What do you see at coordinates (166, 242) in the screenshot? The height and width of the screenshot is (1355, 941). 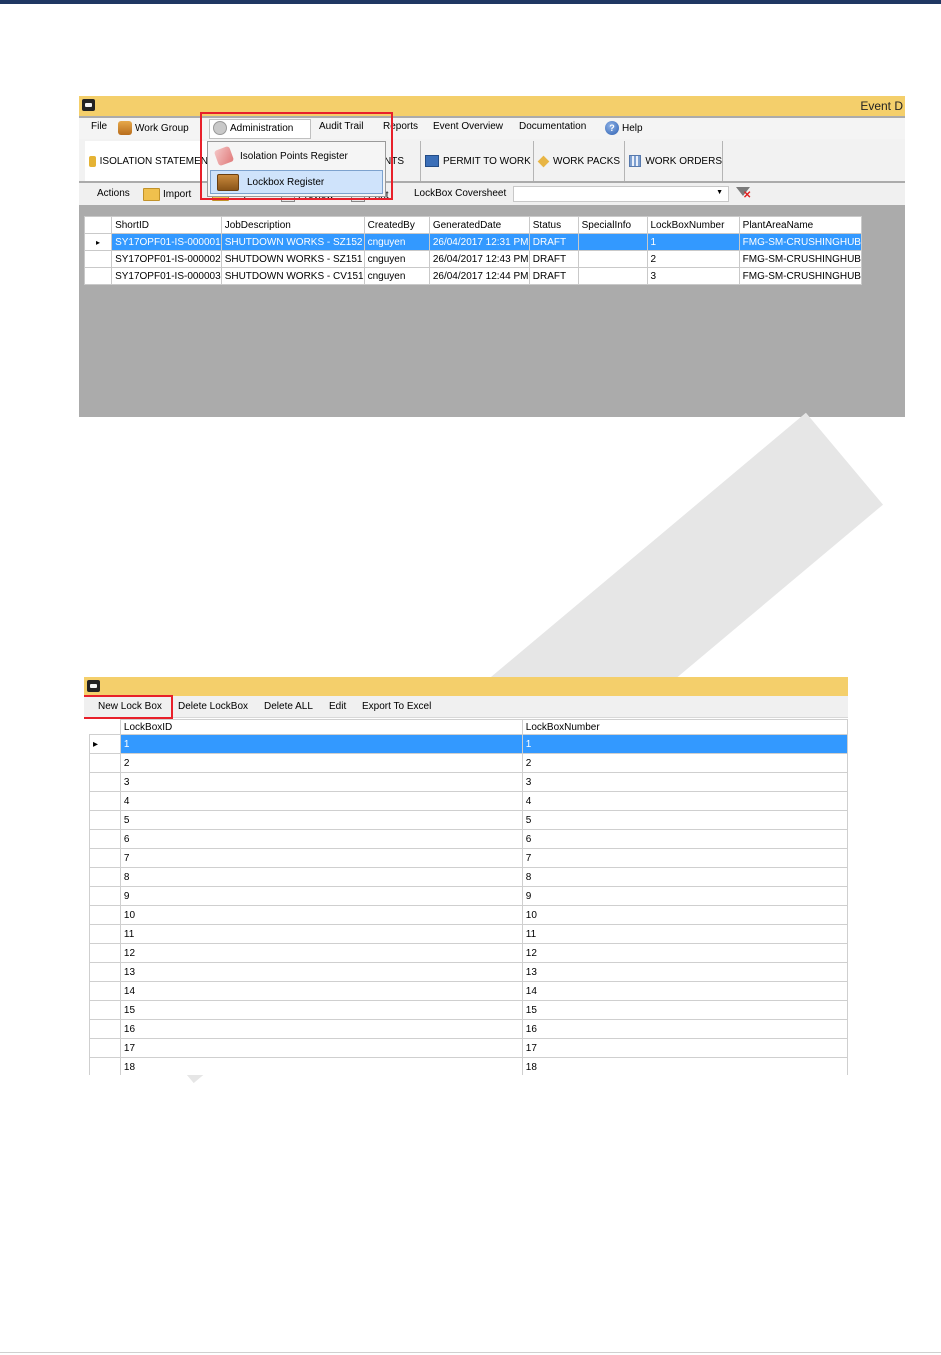 I see `table-cell: SY17OPF01-IS-000001` at bounding box center [166, 242].